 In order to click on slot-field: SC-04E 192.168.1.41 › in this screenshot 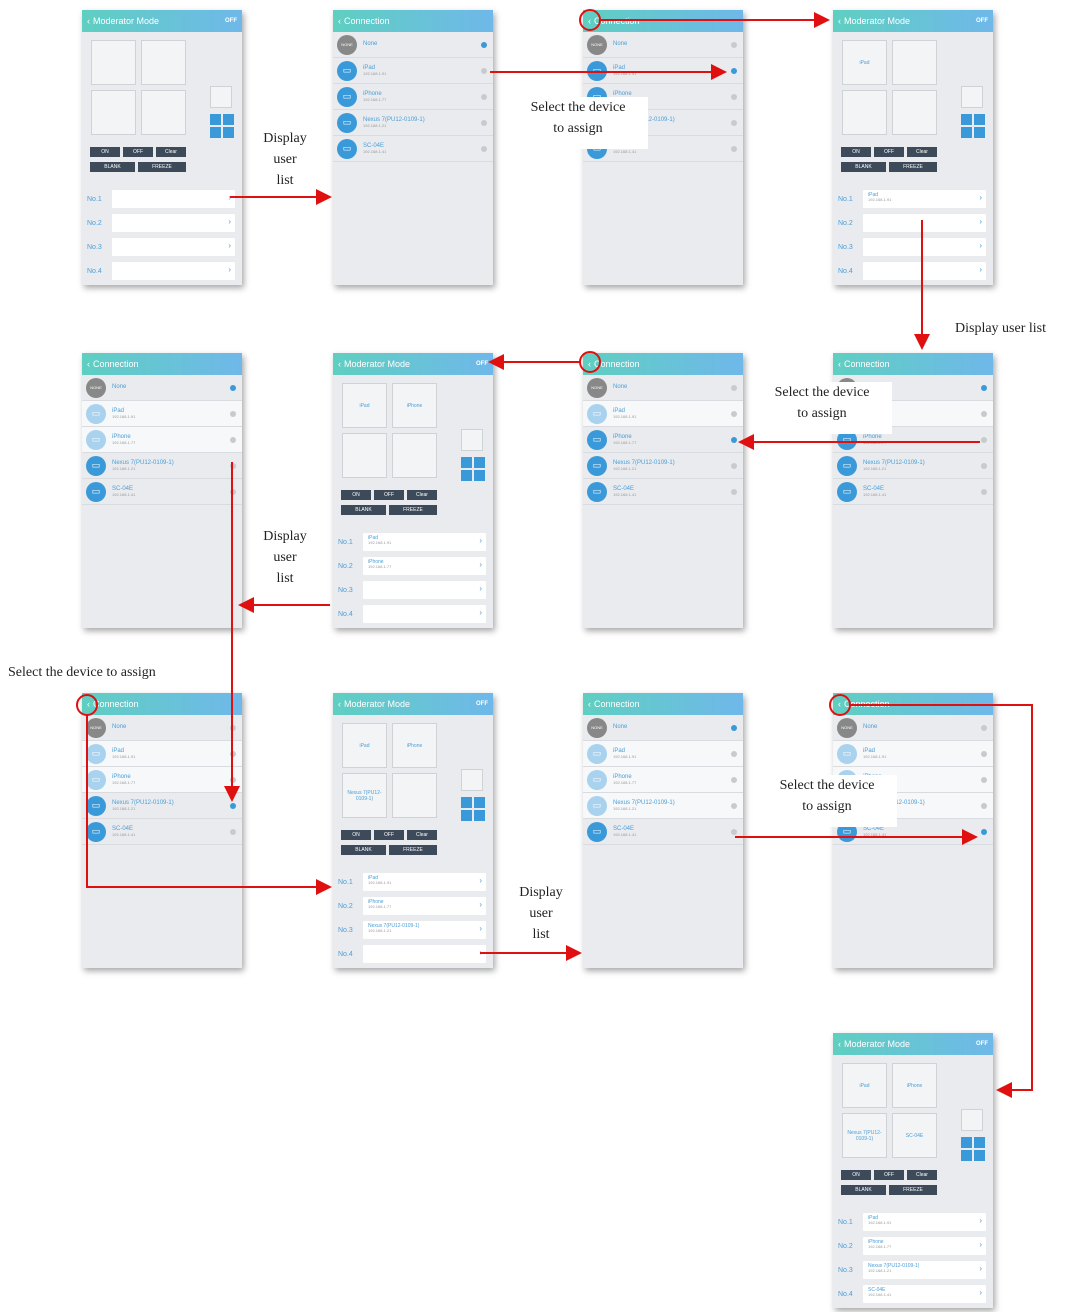, I will do `click(924, 1294)`.